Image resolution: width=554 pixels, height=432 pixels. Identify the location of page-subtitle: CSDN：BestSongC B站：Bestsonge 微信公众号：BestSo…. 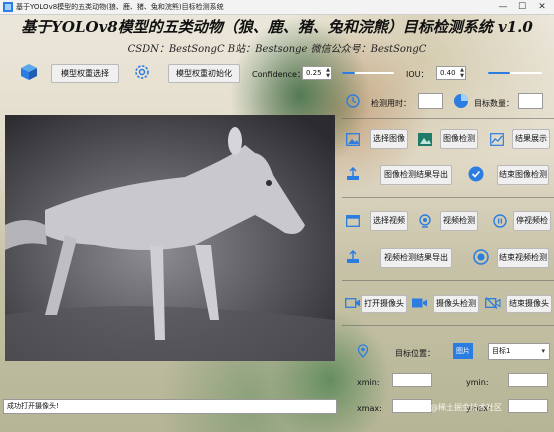
(277, 49).